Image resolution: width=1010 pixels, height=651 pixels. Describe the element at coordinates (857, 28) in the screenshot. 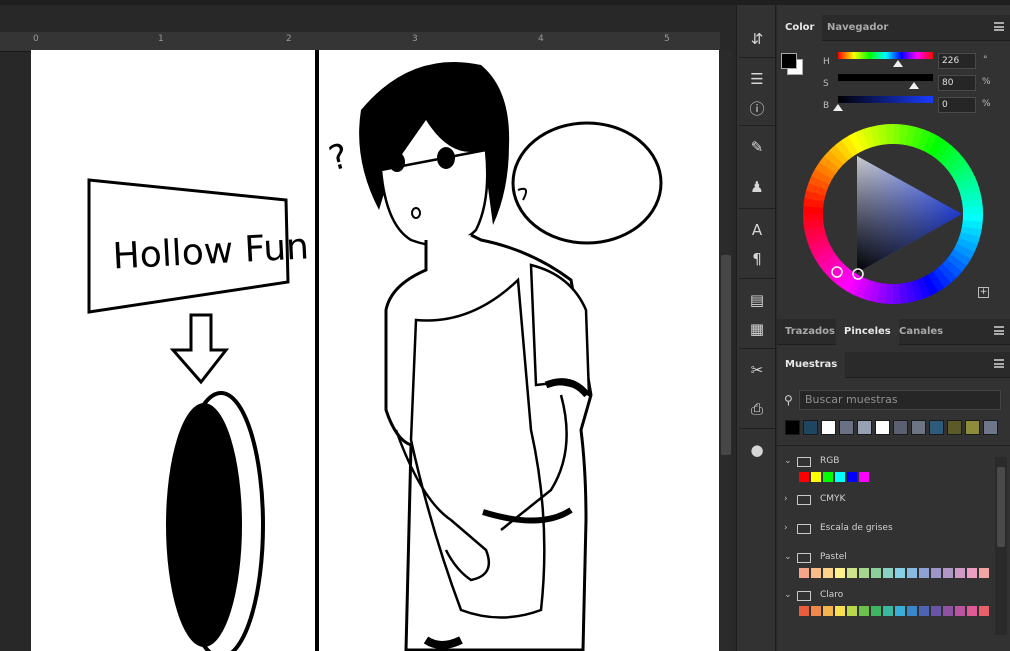

I see `tab-navegador: Navegador` at that location.